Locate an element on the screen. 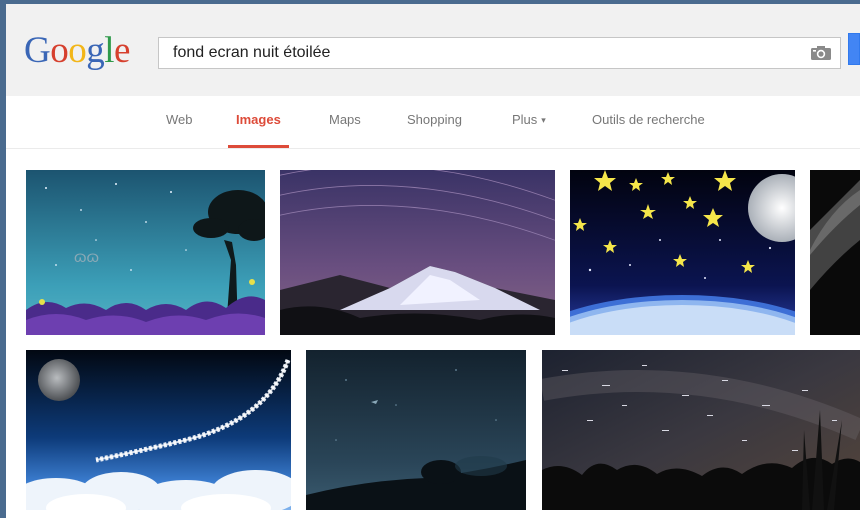 The height and width of the screenshot is (518, 860). cartoon-stars-moon-planet-image is located at coordinates (682, 252).